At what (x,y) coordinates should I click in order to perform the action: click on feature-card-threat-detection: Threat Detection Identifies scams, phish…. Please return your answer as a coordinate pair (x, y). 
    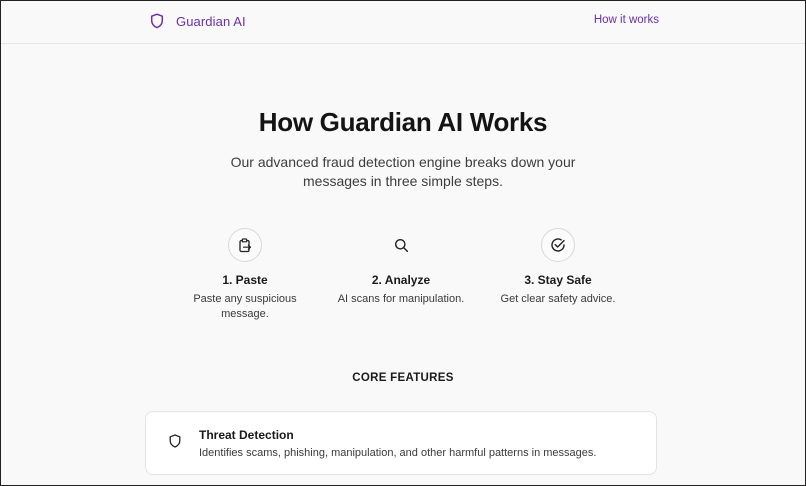
    Looking at the image, I should click on (401, 443).